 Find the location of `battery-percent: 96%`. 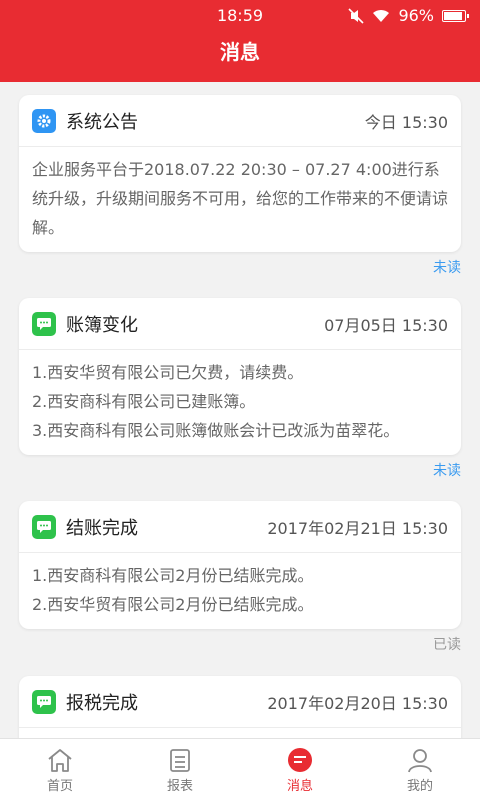

battery-percent: 96% is located at coordinates (416, 15).